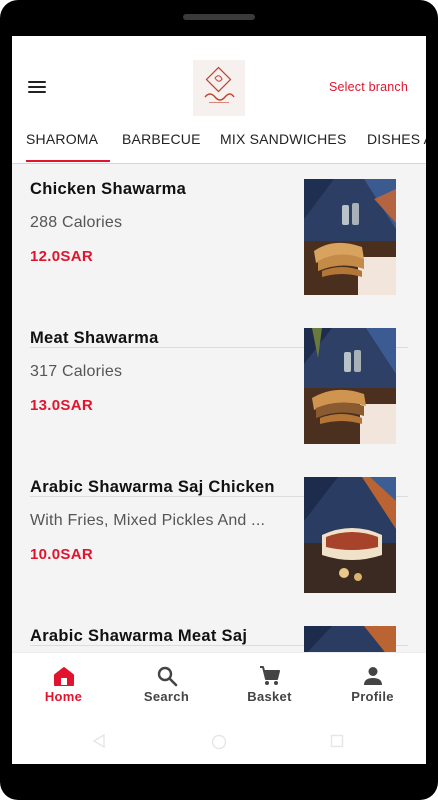 This screenshot has height=800, width=438. What do you see at coordinates (350, 386) in the screenshot?
I see `meat-shawarma-photo` at bounding box center [350, 386].